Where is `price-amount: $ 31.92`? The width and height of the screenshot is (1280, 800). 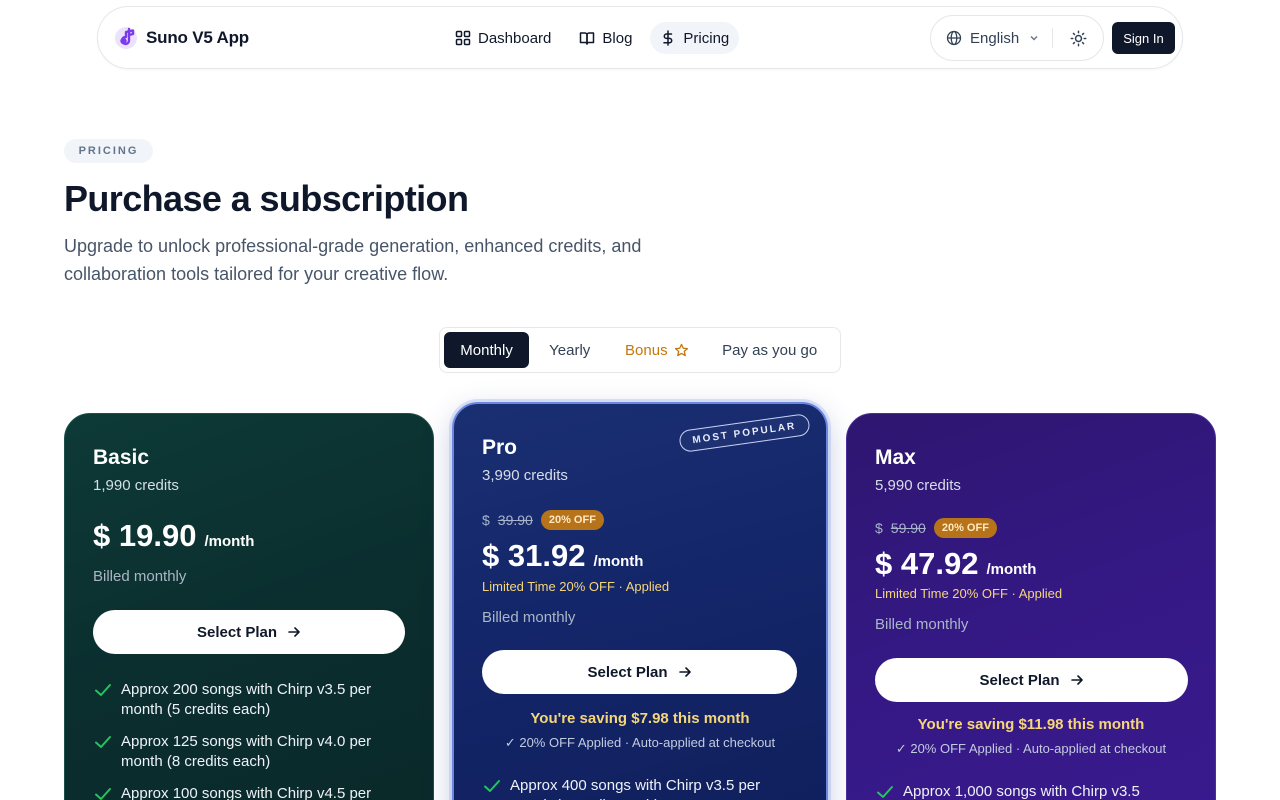
price-amount: $ 31.92 is located at coordinates (534, 555).